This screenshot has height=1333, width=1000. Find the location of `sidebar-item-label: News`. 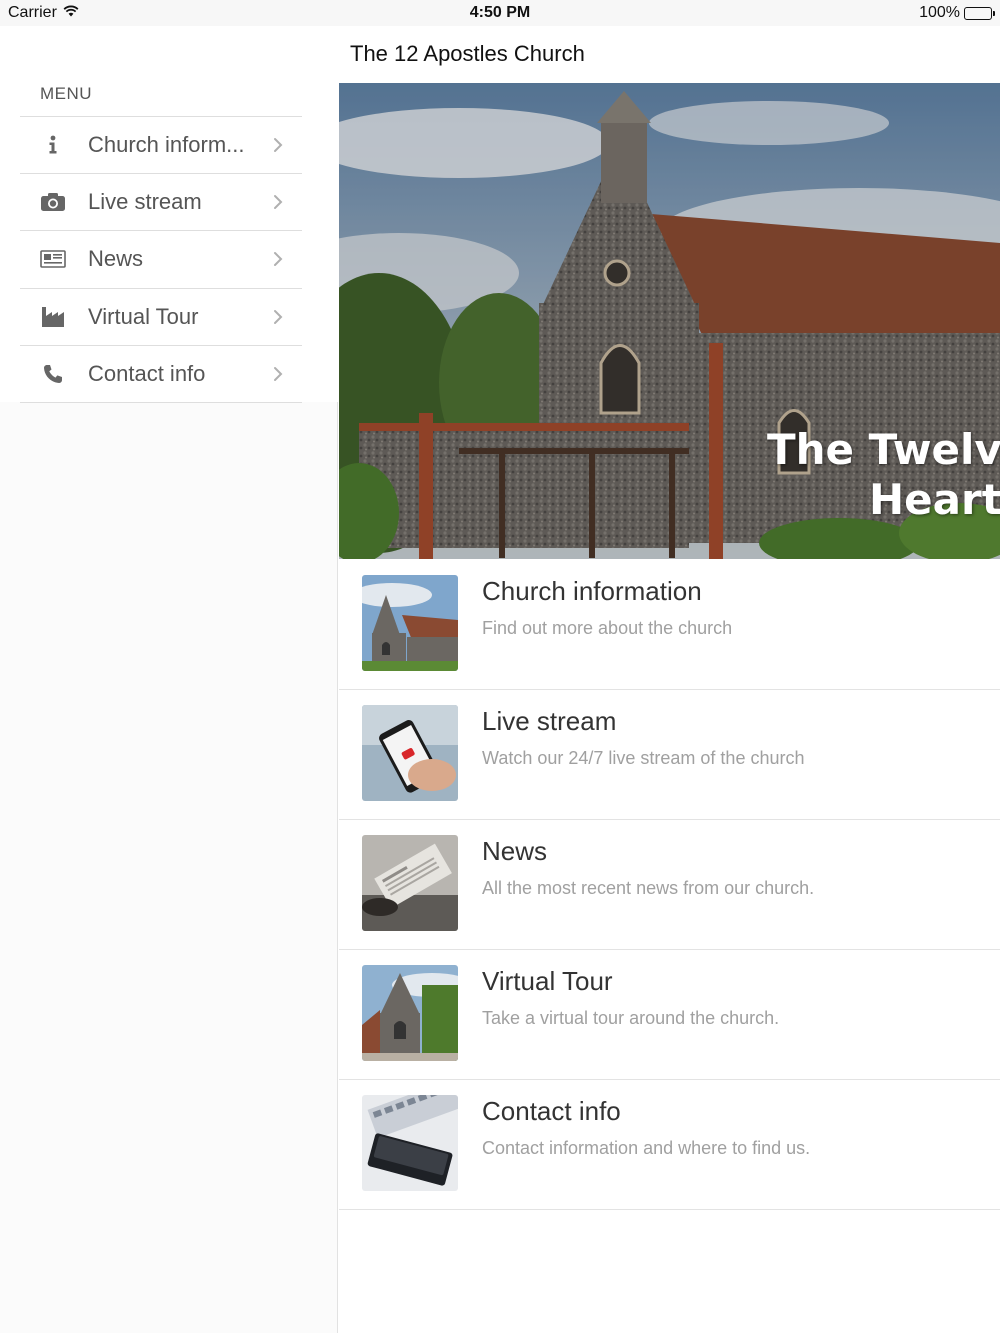

sidebar-item-label: News is located at coordinates (116, 259).